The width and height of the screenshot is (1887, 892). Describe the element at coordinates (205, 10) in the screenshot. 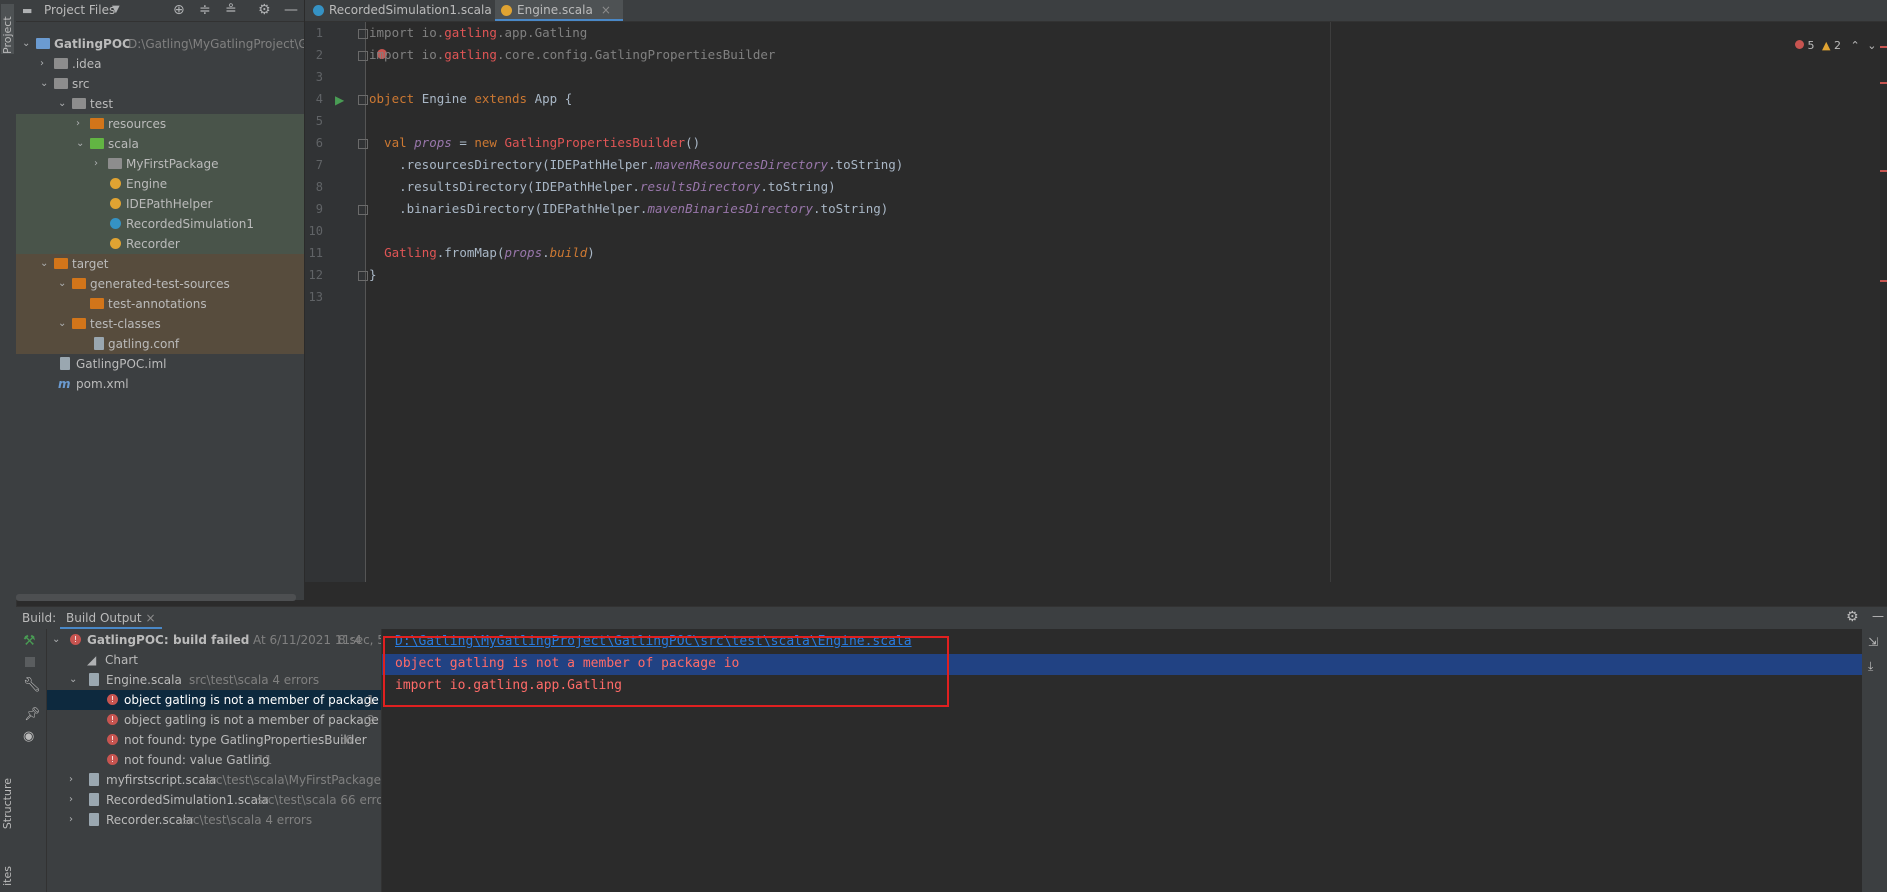

I see `expand-all-icon: ≑` at that location.